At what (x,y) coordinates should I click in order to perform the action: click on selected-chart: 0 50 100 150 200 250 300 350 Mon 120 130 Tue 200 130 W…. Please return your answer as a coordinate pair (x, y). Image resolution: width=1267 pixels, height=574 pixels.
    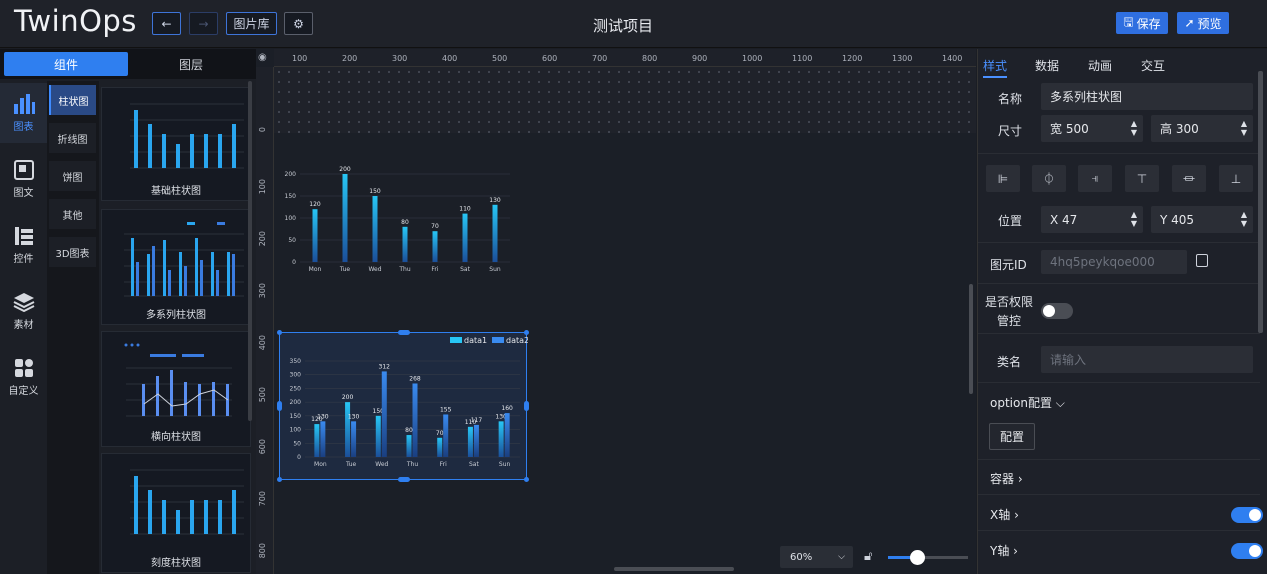
    Looking at the image, I should click on (403, 406).